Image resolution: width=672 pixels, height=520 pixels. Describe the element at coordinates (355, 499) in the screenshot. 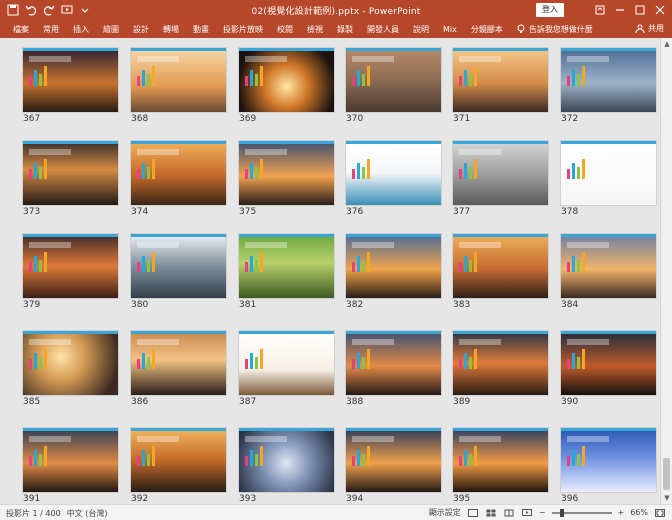

I see `slide-number: 394` at that location.